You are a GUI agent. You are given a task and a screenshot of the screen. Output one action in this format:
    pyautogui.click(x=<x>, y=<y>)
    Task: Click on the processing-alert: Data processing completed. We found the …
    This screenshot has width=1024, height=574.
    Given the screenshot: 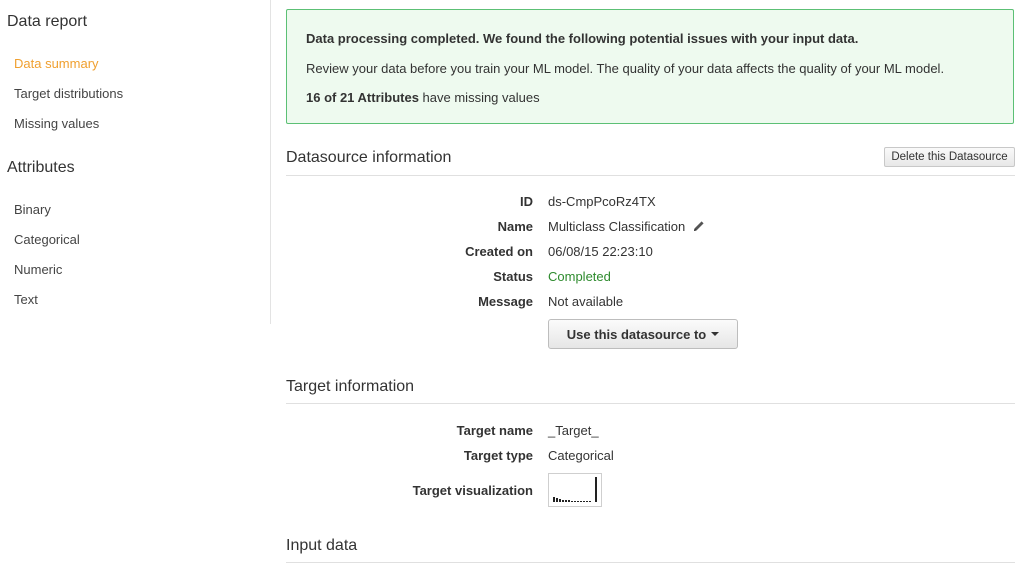 What is the action you would take?
    pyautogui.click(x=650, y=66)
    